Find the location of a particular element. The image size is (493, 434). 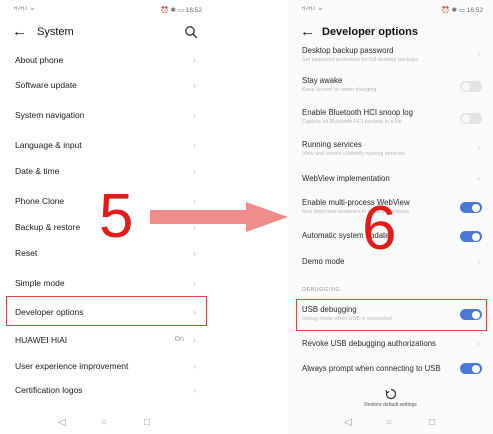

restore-default-settings-button: Restore default settings is located at coordinates (390, 400).